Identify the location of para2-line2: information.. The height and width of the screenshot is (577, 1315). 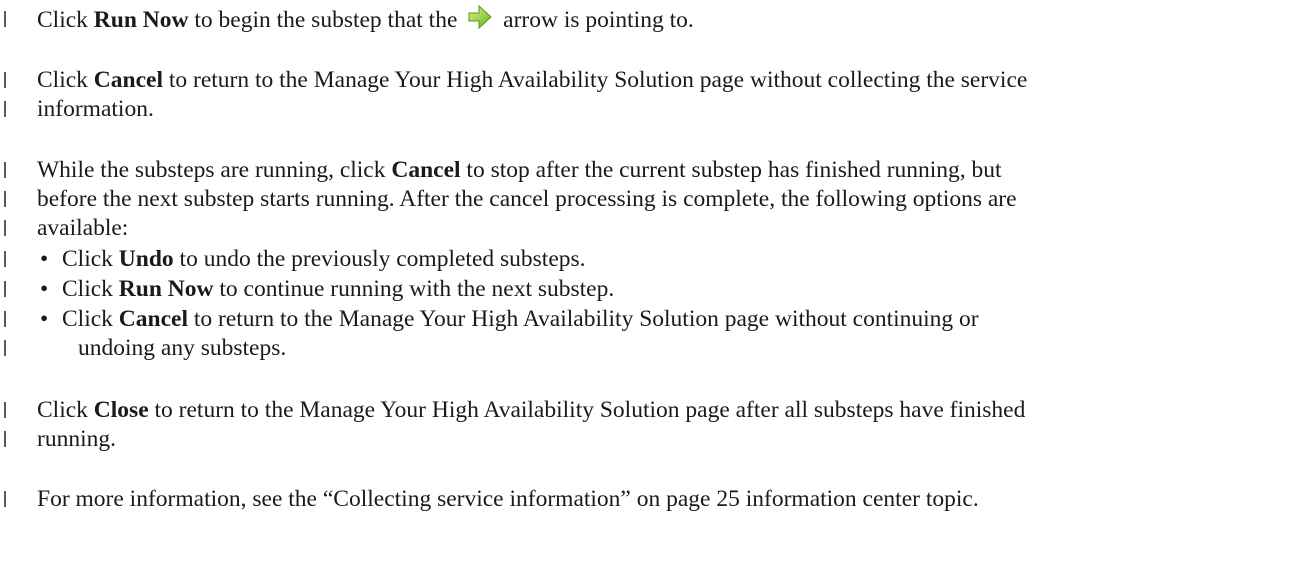
(95, 109).